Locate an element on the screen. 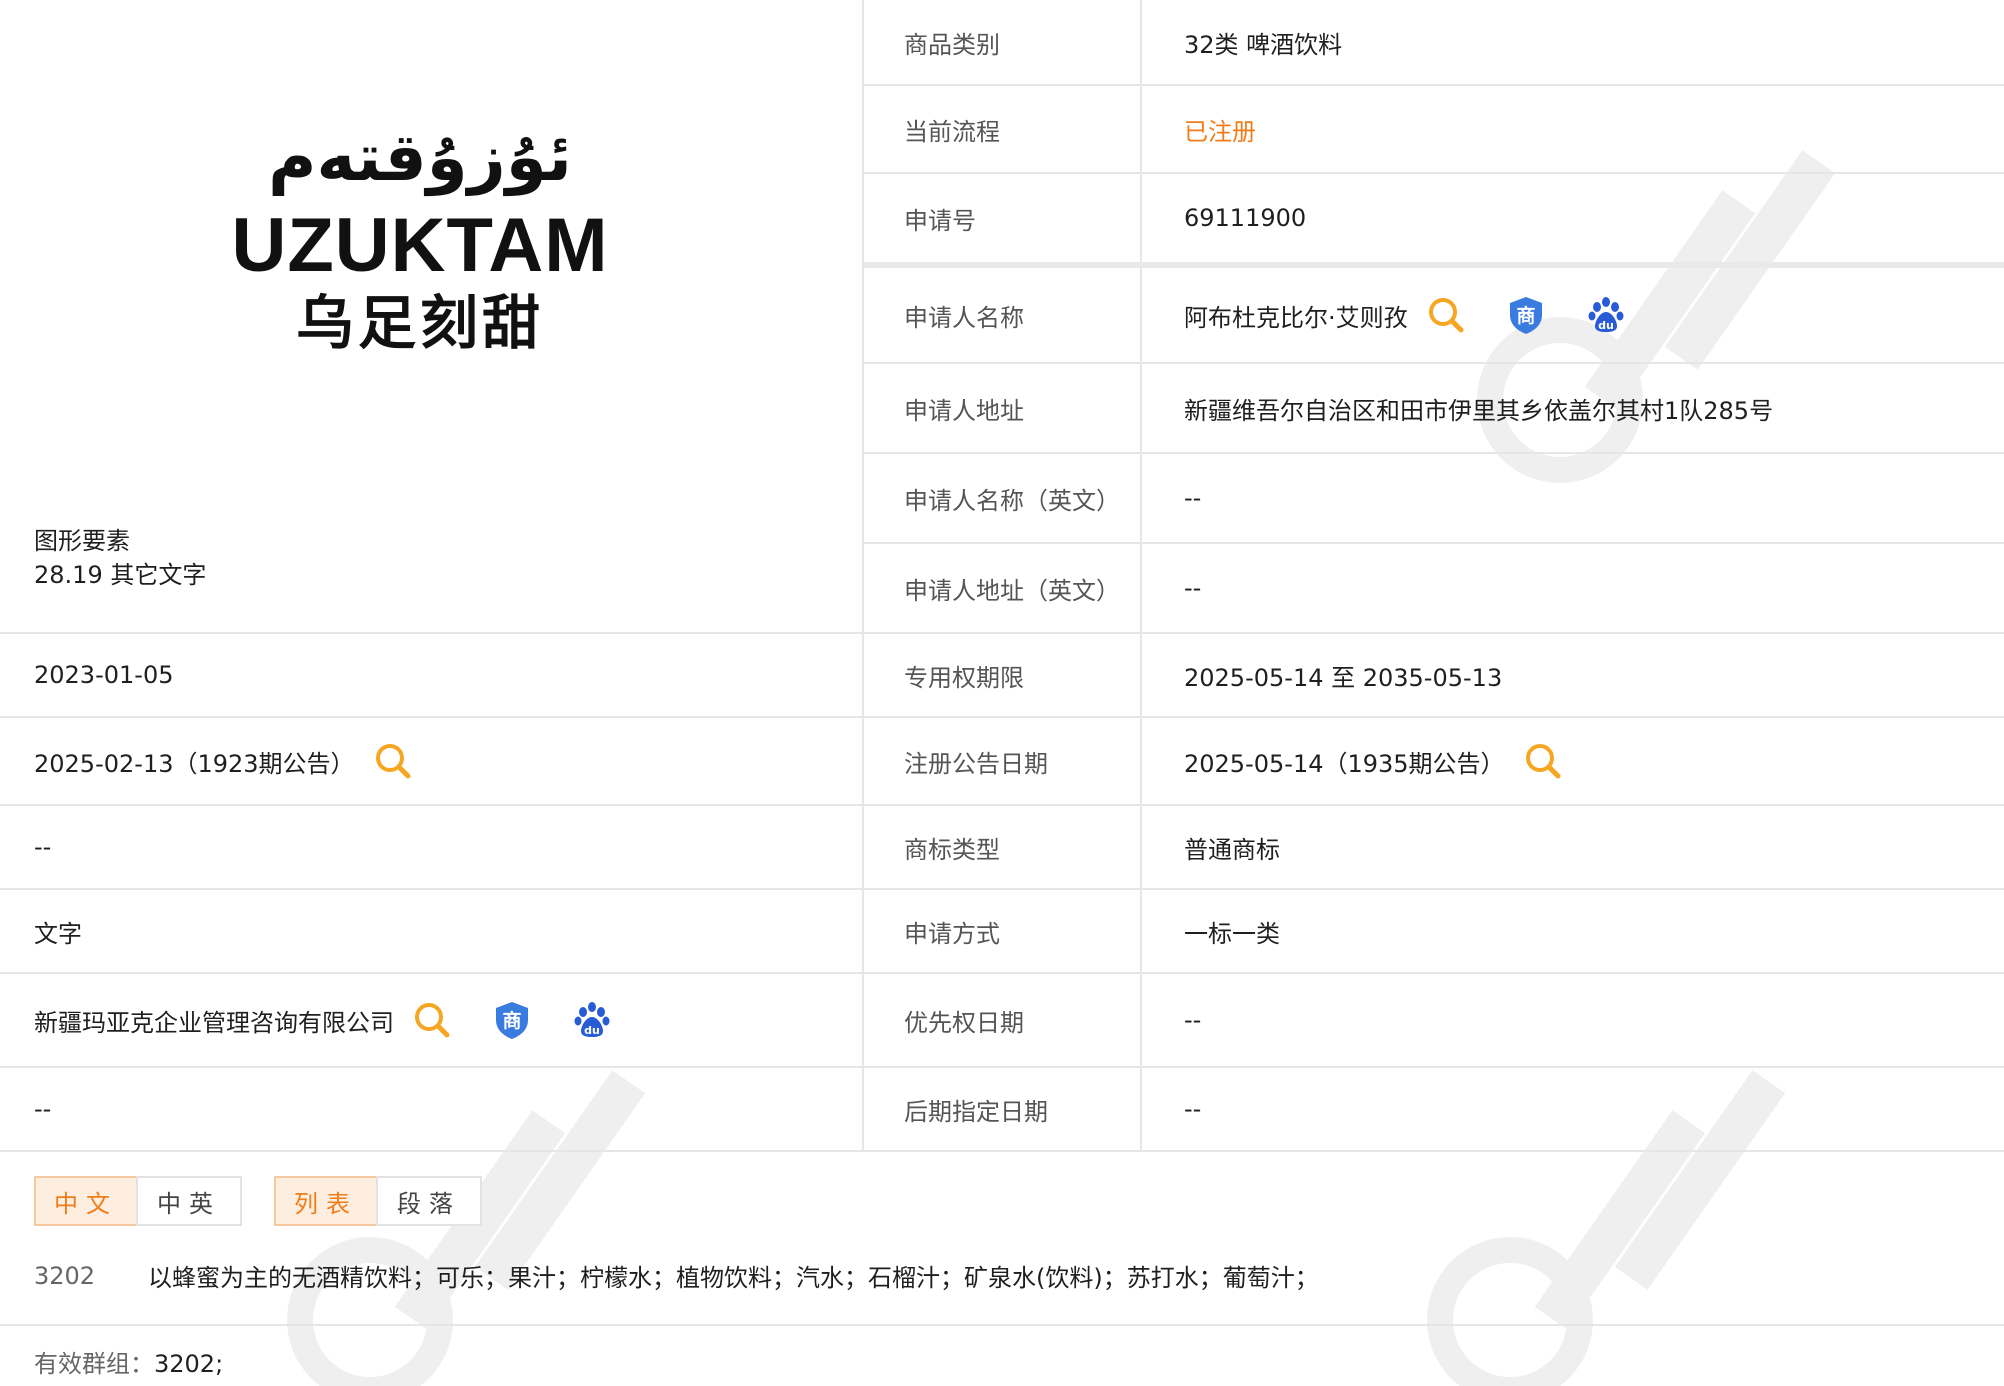 This screenshot has width=2004, height=1386. registration-announcement-cell: 2025-05-14（1935期公告） is located at coordinates (1373, 761).